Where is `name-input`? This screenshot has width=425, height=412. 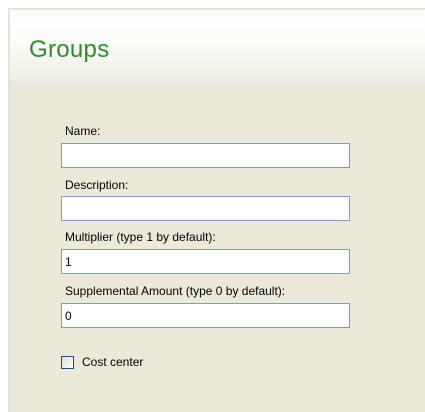
name-input is located at coordinates (205, 155).